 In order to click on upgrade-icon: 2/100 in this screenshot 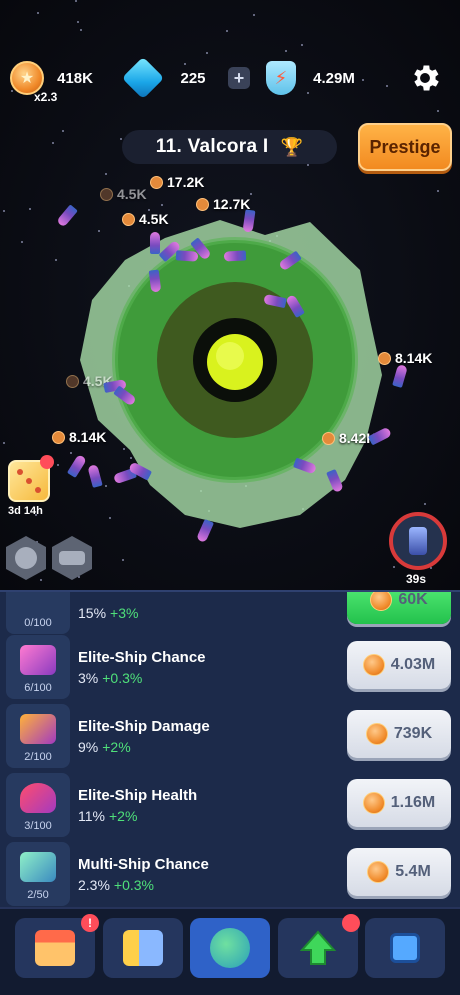, I will do `click(38, 736)`.